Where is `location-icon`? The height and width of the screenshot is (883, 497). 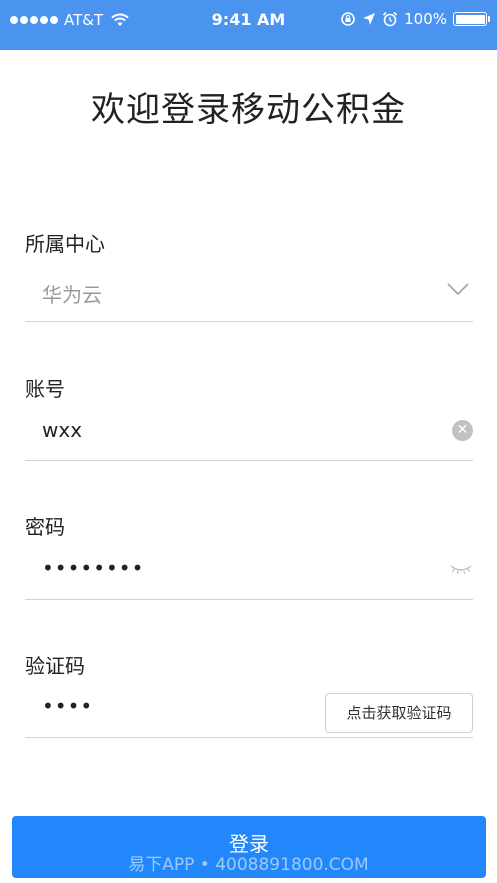 location-icon is located at coordinates (369, 19).